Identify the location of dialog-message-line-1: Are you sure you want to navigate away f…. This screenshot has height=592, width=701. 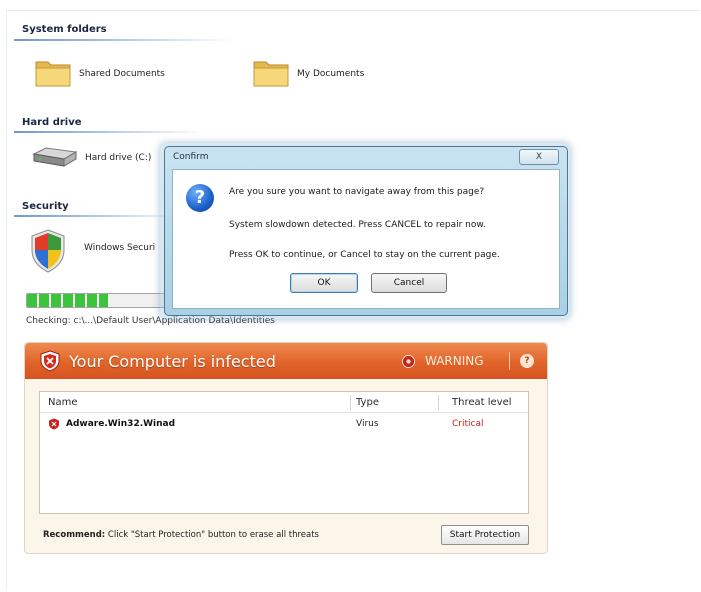
(357, 192).